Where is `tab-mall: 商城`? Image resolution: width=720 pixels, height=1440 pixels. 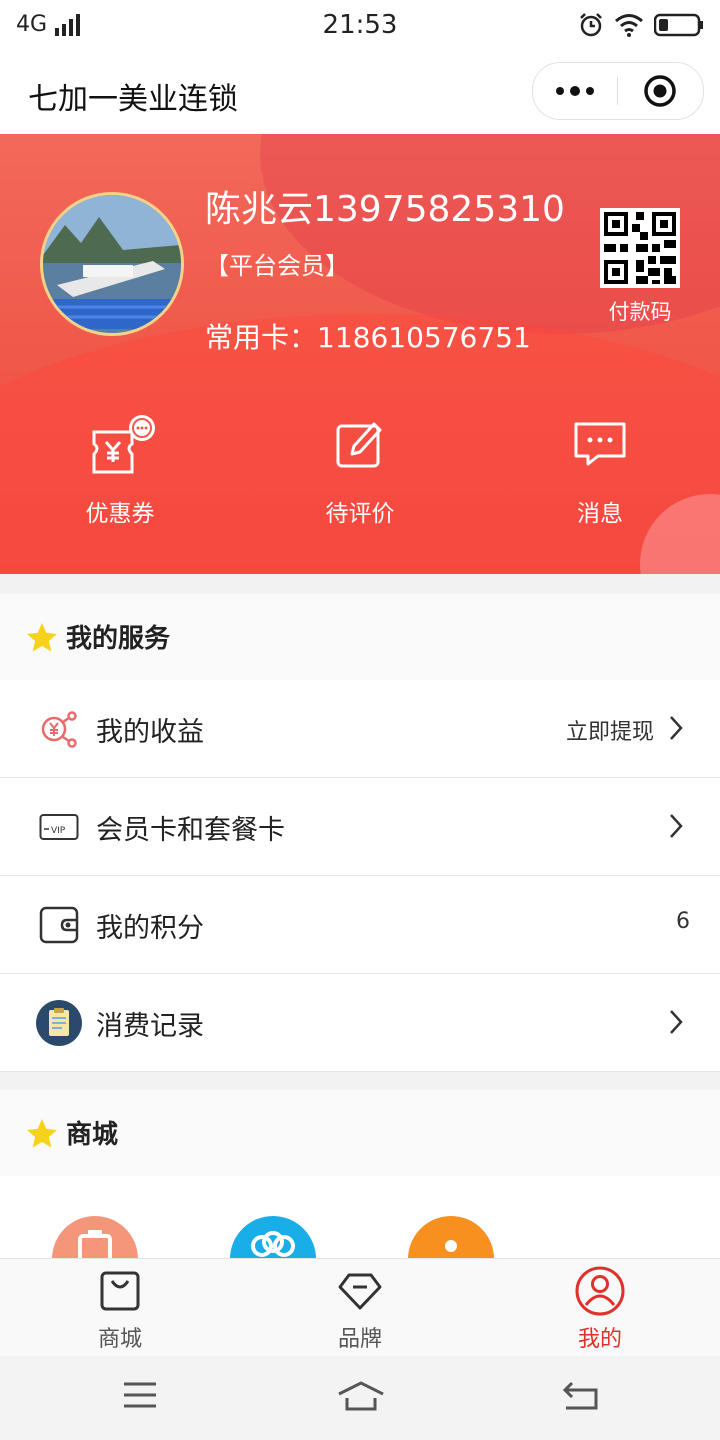
tab-mall: 商城 is located at coordinates (120, 1310).